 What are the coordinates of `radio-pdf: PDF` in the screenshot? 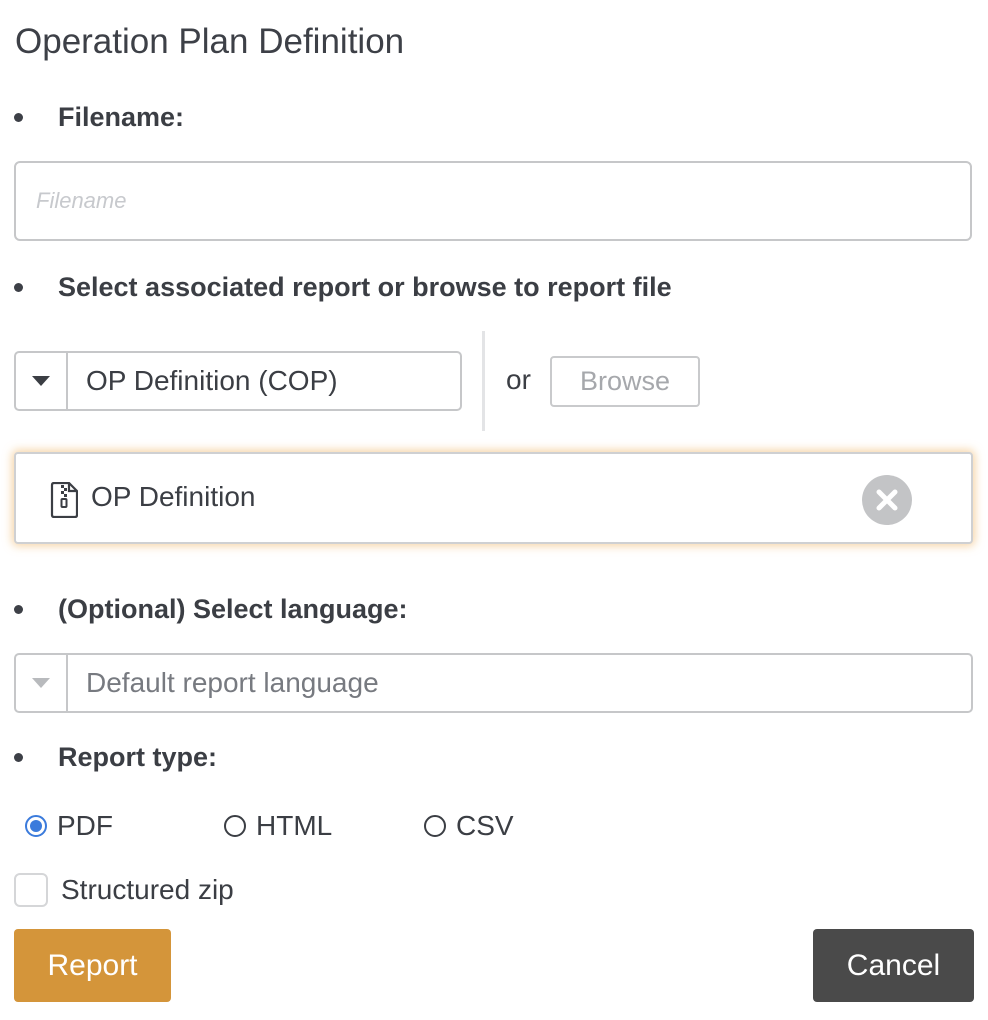 It's located at (69, 826).